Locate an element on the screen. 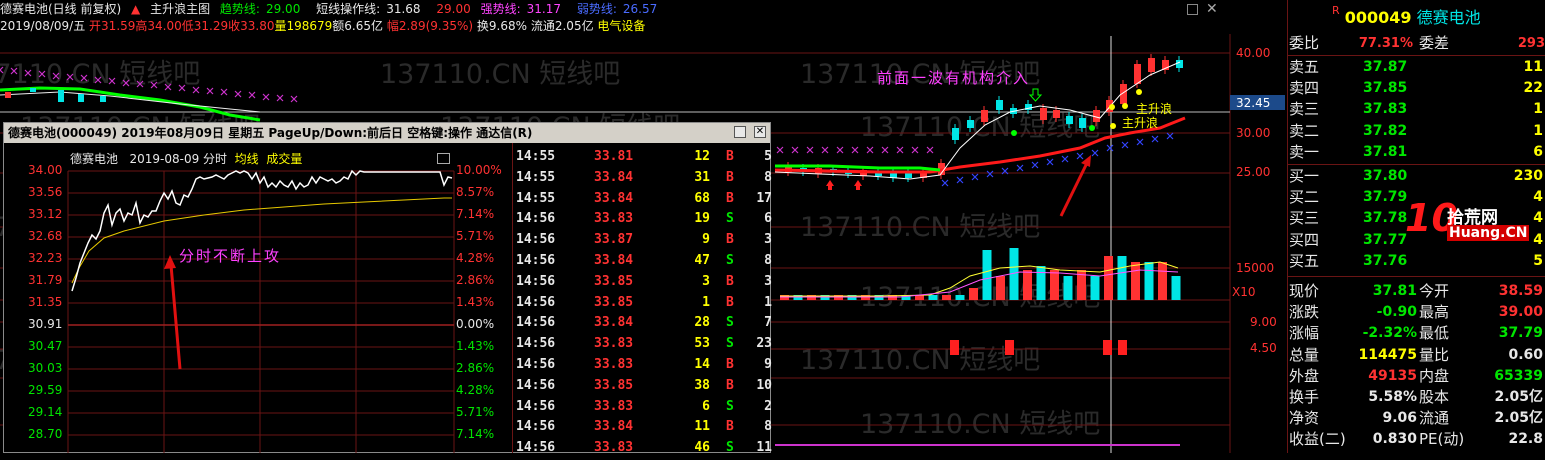  stats-label: PE(动) is located at coordinates (1442, 439).